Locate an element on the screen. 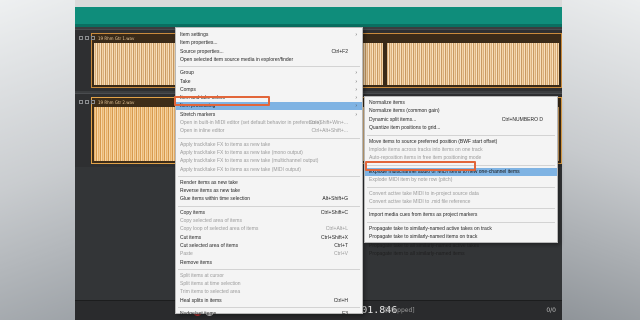 Image resolution: width=640 pixels, height=320 pixels. menu-item: Comps › is located at coordinates (269, 90).